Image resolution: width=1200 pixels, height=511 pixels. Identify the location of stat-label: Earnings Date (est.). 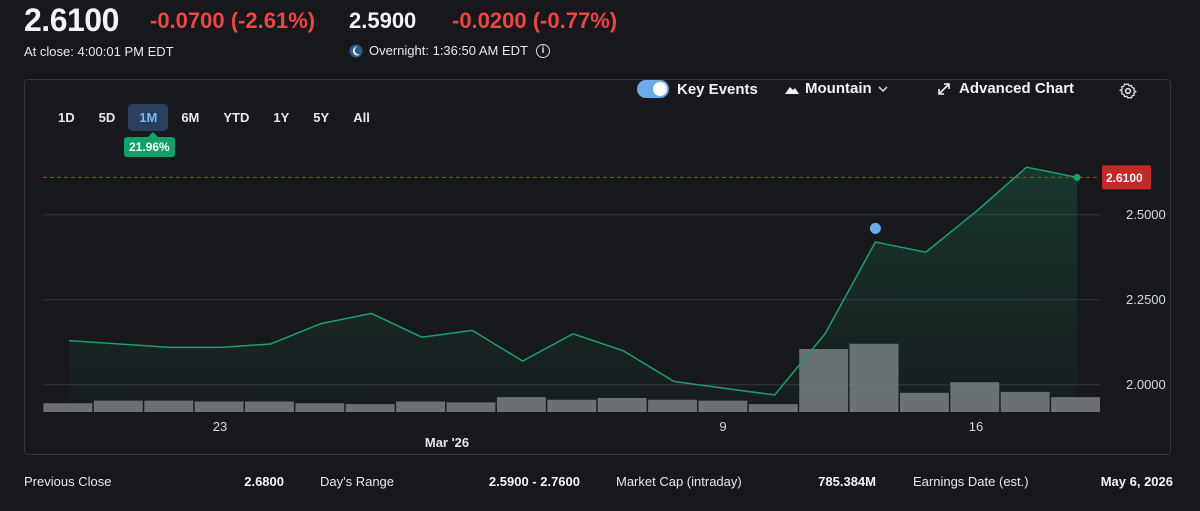
(971, 481).